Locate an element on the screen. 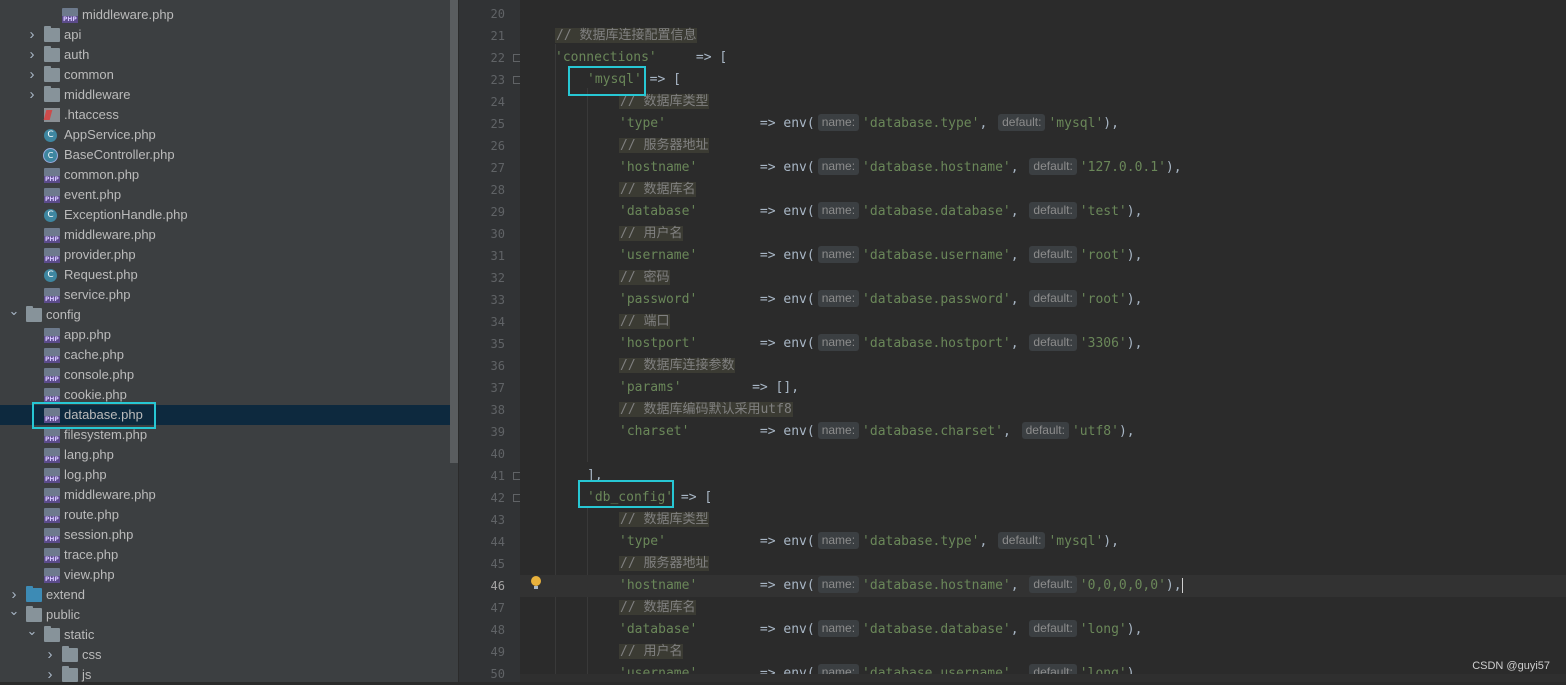 The height and width of the screenshot is (685, 1566). tree-item: app.php is located at coordinates (225, 335).